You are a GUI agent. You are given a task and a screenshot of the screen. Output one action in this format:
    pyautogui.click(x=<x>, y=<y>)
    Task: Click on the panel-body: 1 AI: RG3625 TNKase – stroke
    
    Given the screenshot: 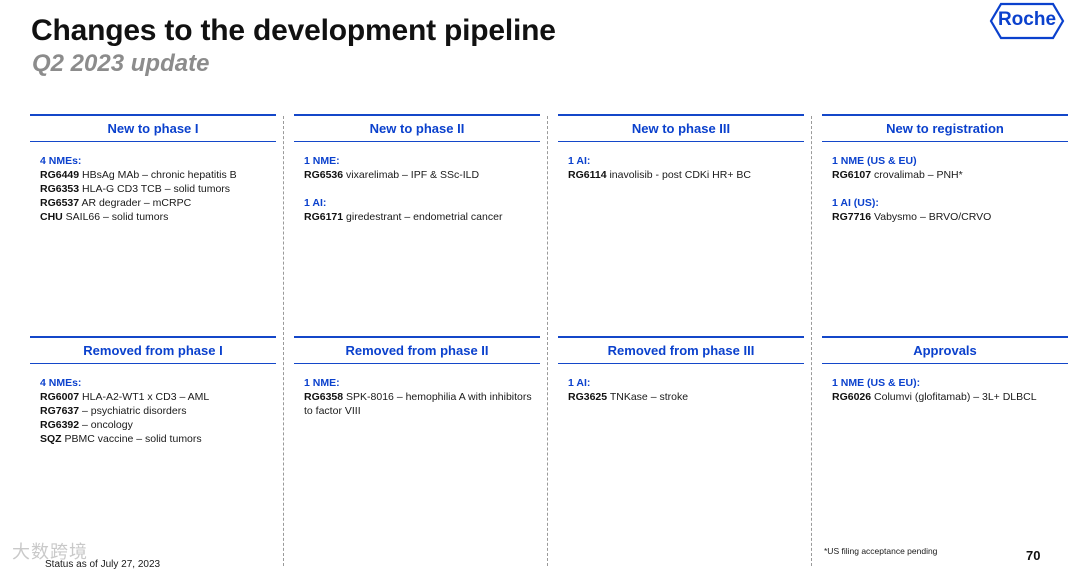 What is the action you would take?
    pyautogui.click(x=681, y=384)
    